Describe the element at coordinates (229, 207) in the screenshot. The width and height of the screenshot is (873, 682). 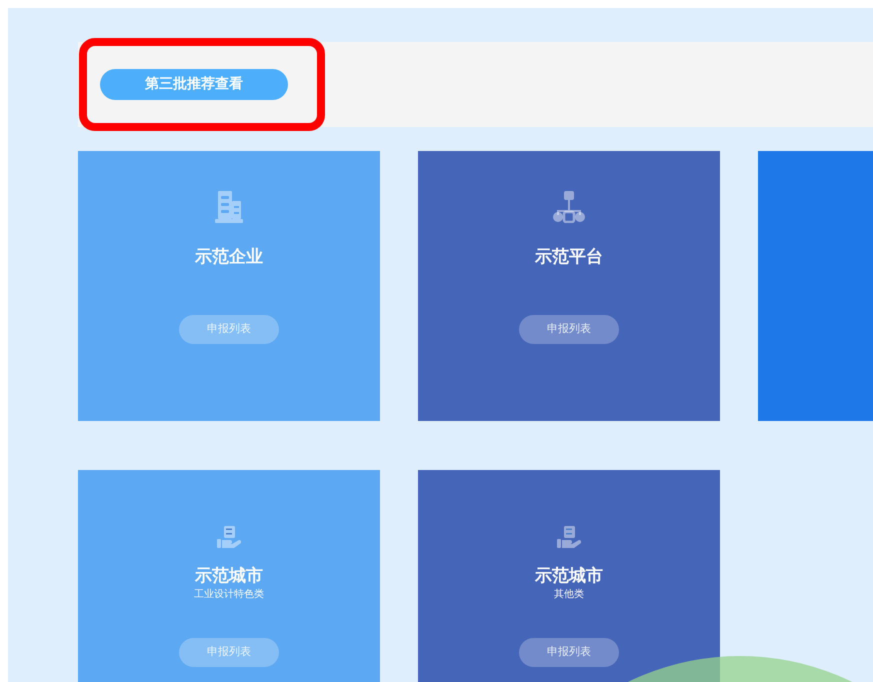
I see `building-icon` at that location.